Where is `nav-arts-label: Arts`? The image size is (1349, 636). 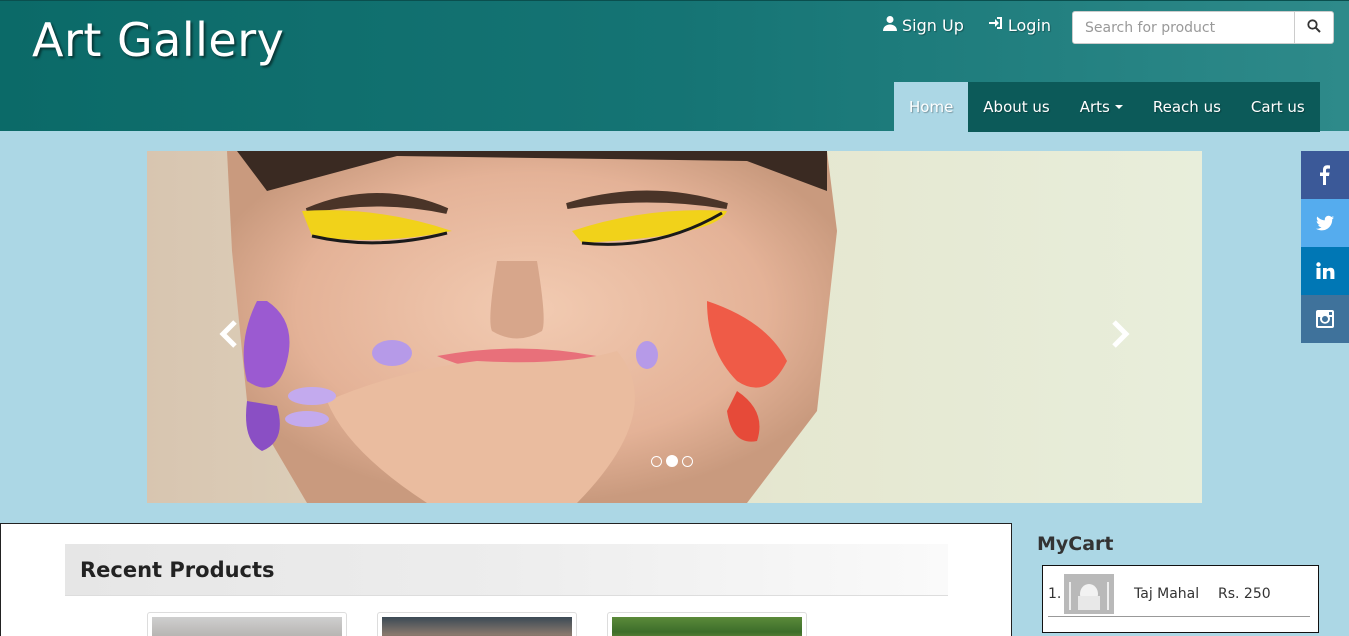 nav-arts-label: Arts is located at coordinates (1094, 107).